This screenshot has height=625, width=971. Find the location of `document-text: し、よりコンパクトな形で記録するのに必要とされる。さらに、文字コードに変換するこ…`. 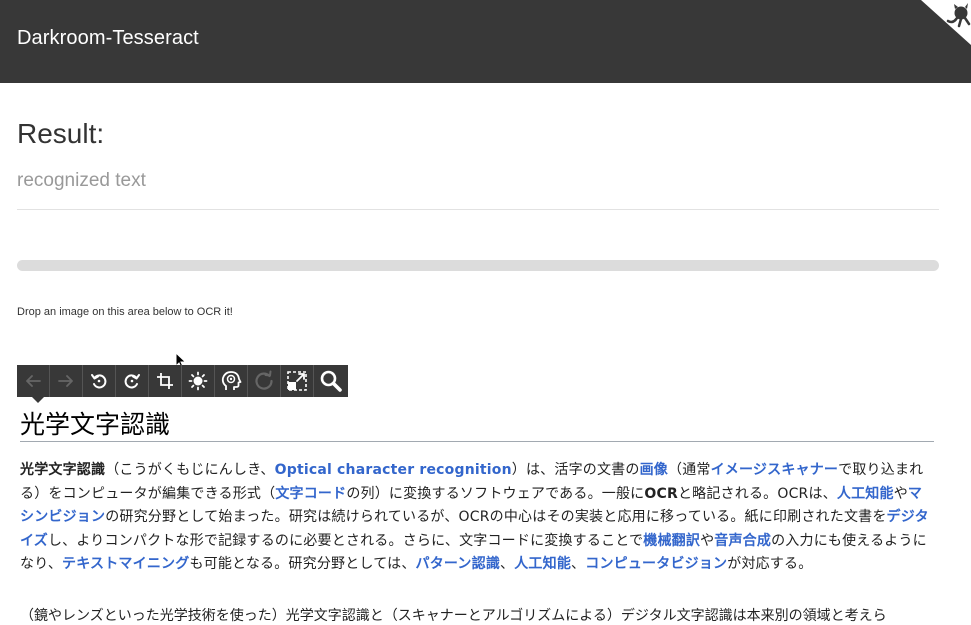

document-text: し、よりコンパクトな形で記録するのに必要とされる。さらに、文字コードに変換するこ… is located at coordinates (345, 540).